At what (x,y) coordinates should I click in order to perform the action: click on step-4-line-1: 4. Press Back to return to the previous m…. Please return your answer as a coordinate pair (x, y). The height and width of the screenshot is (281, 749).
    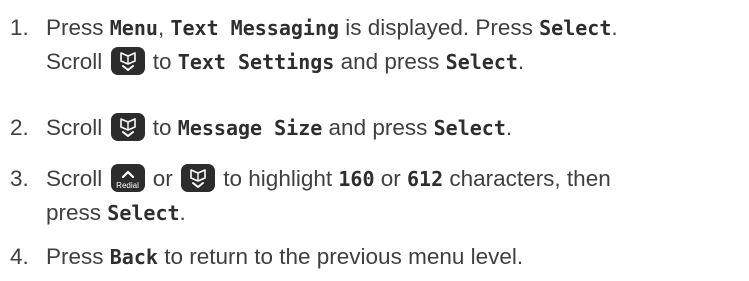
    Looking at the image, I should click on (266, 257).